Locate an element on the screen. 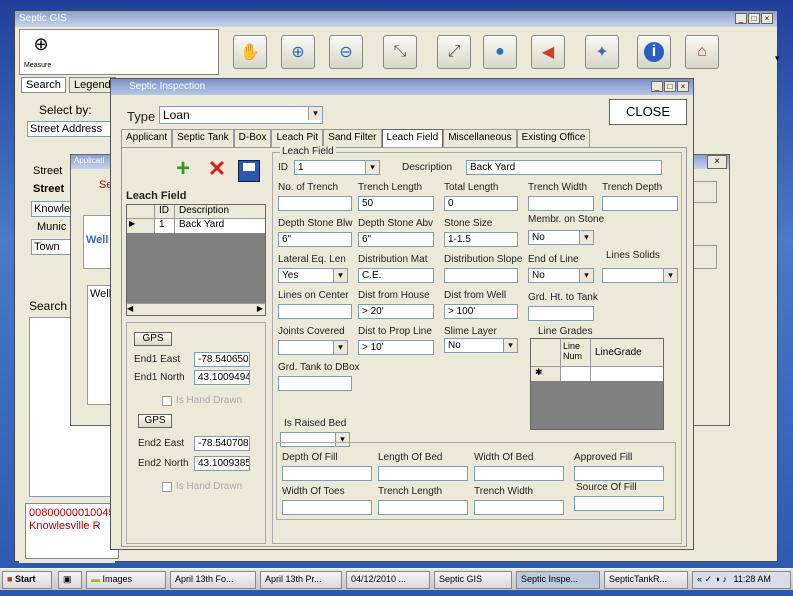 The width and height of the screenshot is (793, 596). gps-button-1: GPS is located at coordinates (153, 339).